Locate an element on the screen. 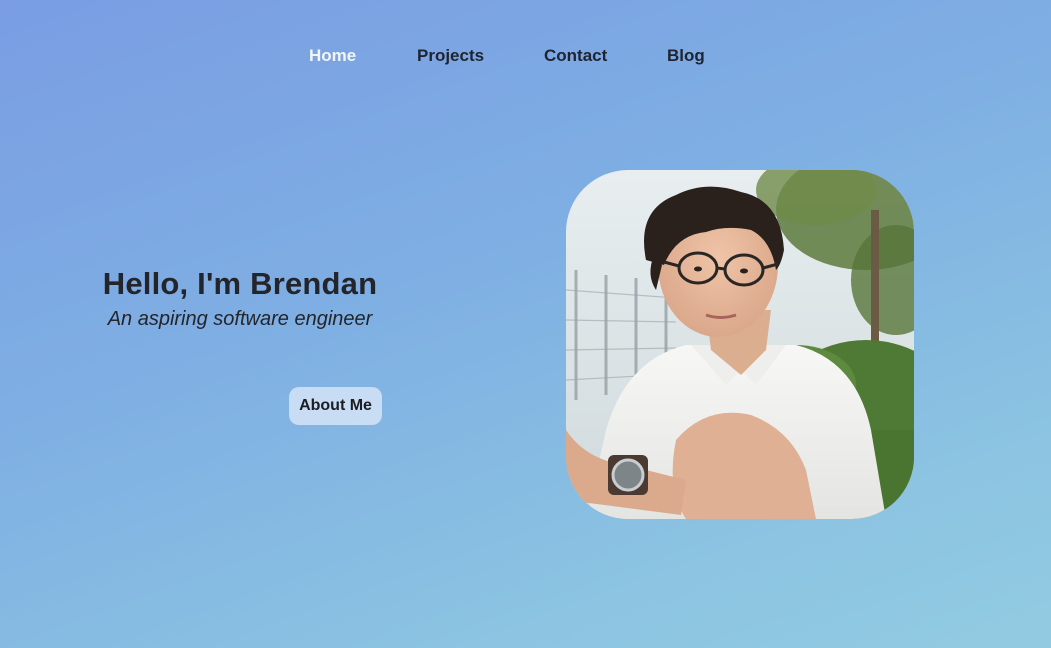  nav-link-projects: Projects is located at coordinates (450, 56).